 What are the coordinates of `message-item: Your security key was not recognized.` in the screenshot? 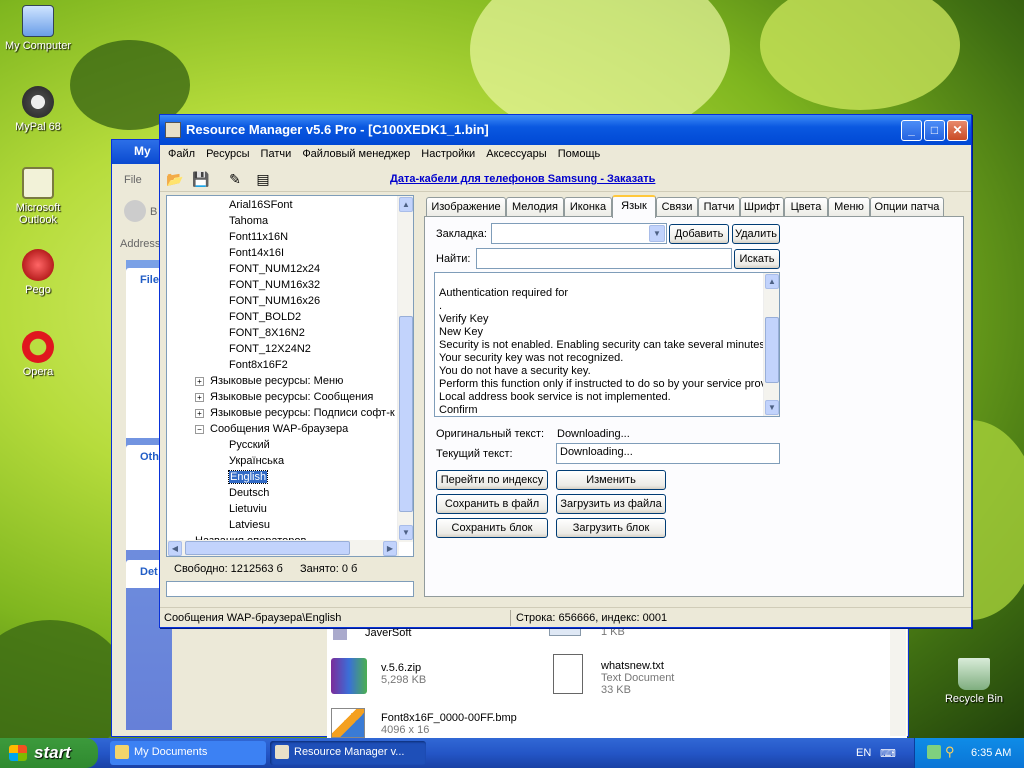 It's located at (531, 358).